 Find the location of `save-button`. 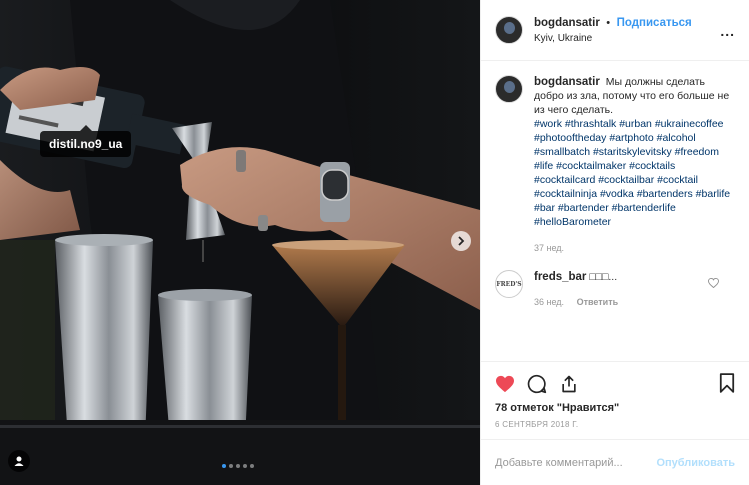

save-button is located at coordinates (727, 385).